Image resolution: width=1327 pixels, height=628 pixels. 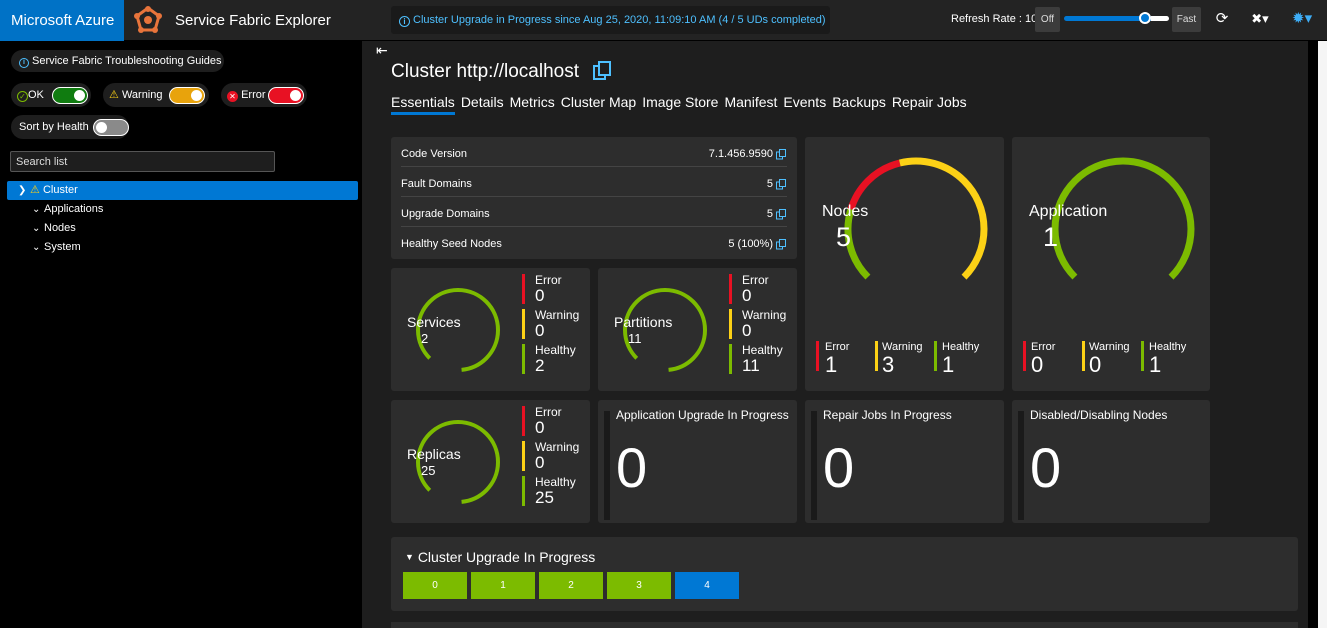 What do you see at coordinates (142, 161) in the screenshot?
I see `search-input` at bounding box center [142, 161].